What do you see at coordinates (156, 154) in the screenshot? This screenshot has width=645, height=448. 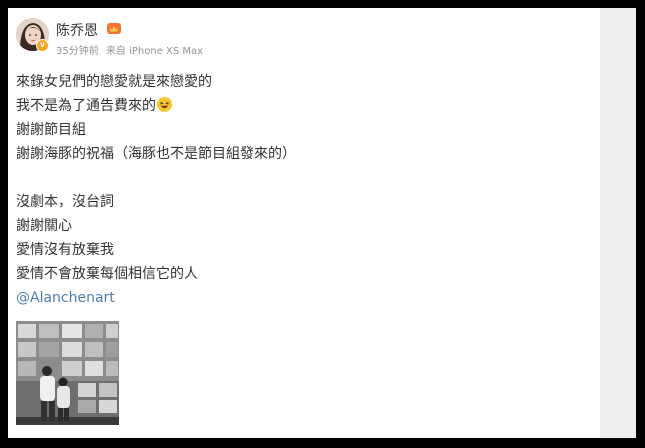 I see `text-line: 謝謝海豚的祝福（海豚也不是節目組發來的）` at bounding box center [156, 154].